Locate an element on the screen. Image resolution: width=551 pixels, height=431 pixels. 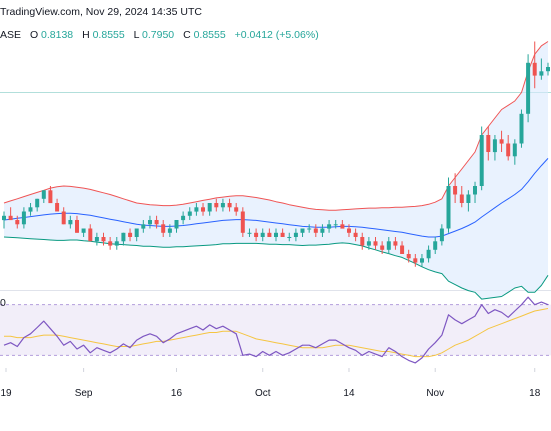
x-axis-tick-label: Sep is located at coordinates (84, 393).